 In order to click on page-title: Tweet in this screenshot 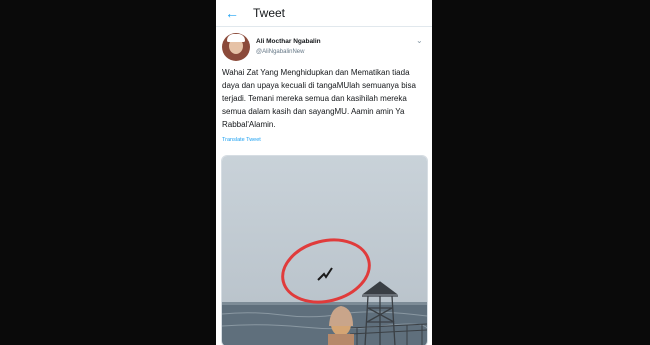, I will do `click(269, 13)`.